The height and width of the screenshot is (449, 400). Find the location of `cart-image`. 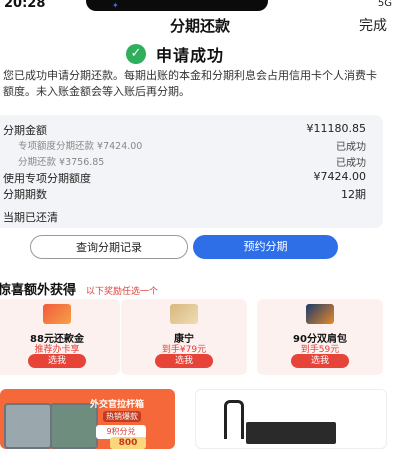

cart-image is located at coordinates (291, 433).